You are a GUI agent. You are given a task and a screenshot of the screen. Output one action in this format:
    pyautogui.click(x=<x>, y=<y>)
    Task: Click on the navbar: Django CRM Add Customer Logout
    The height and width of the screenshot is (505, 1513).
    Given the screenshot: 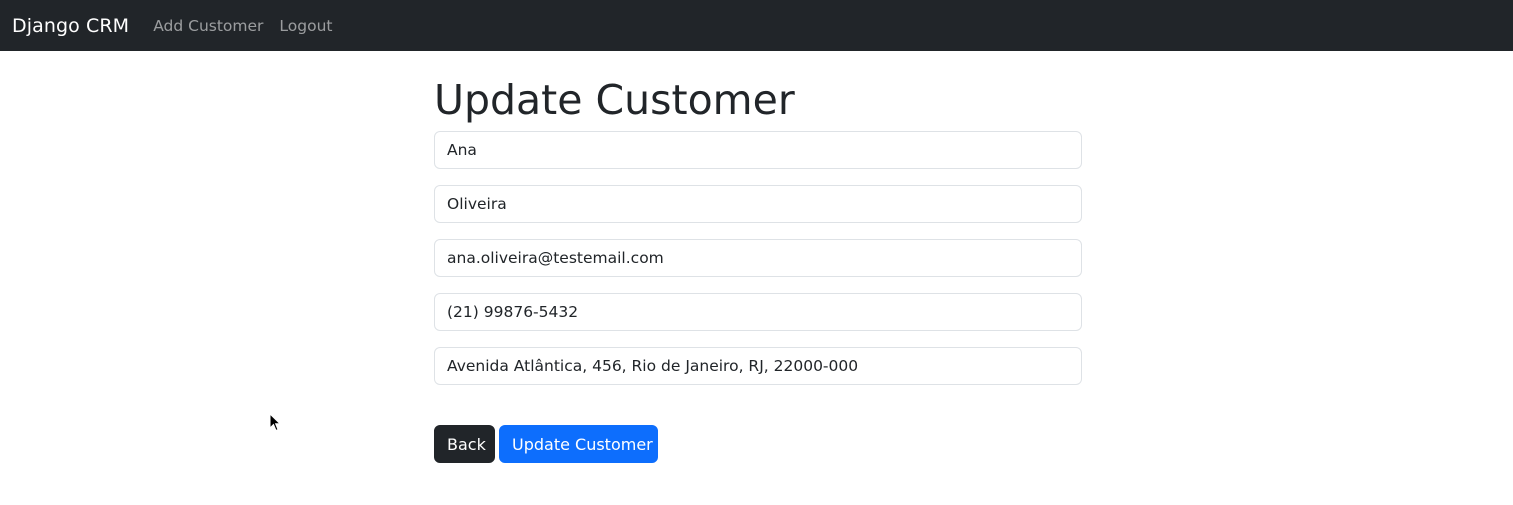 What is the action you would take?
    pyautogui.click(x=756, y=25)
    